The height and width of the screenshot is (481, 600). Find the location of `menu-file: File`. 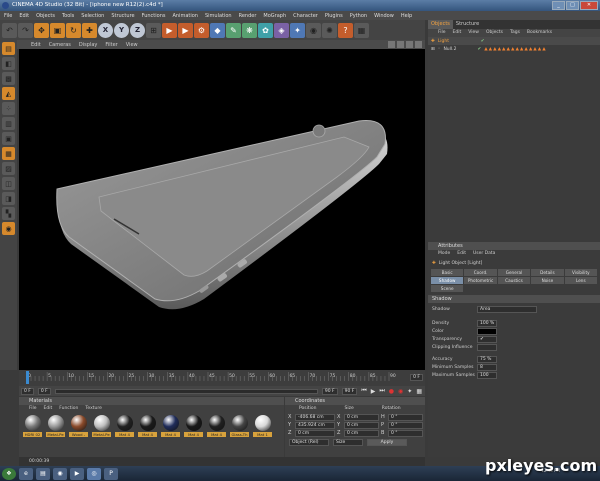

menu-file: File is located at coordinates (8, 16).